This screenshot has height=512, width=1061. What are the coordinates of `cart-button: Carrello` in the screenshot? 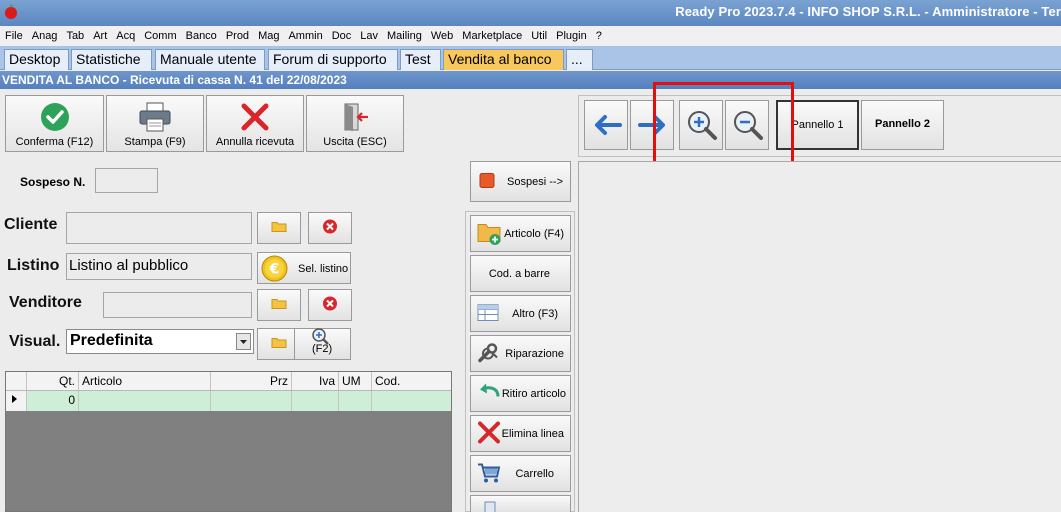 It's located at (520, 473).